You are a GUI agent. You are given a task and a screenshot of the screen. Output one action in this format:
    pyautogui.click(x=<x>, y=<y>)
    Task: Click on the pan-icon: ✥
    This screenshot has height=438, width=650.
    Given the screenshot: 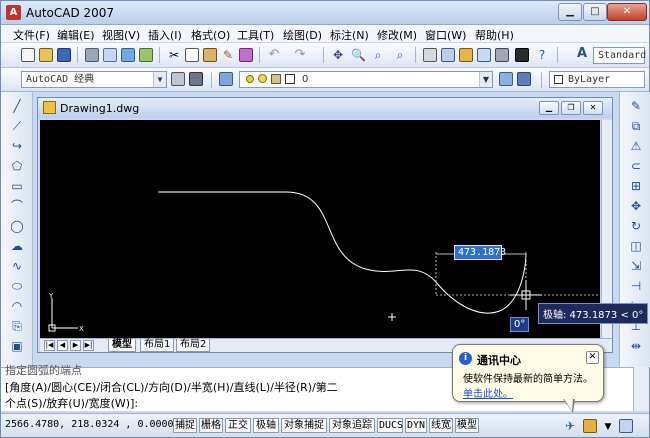 What is the action you would take?
    pyautogui.click(x=338, y=55)
    